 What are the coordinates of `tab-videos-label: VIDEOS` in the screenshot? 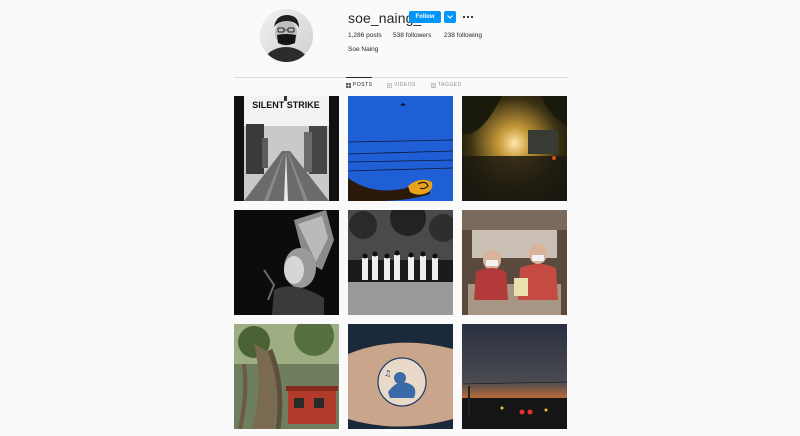 It's located at (405, 85).